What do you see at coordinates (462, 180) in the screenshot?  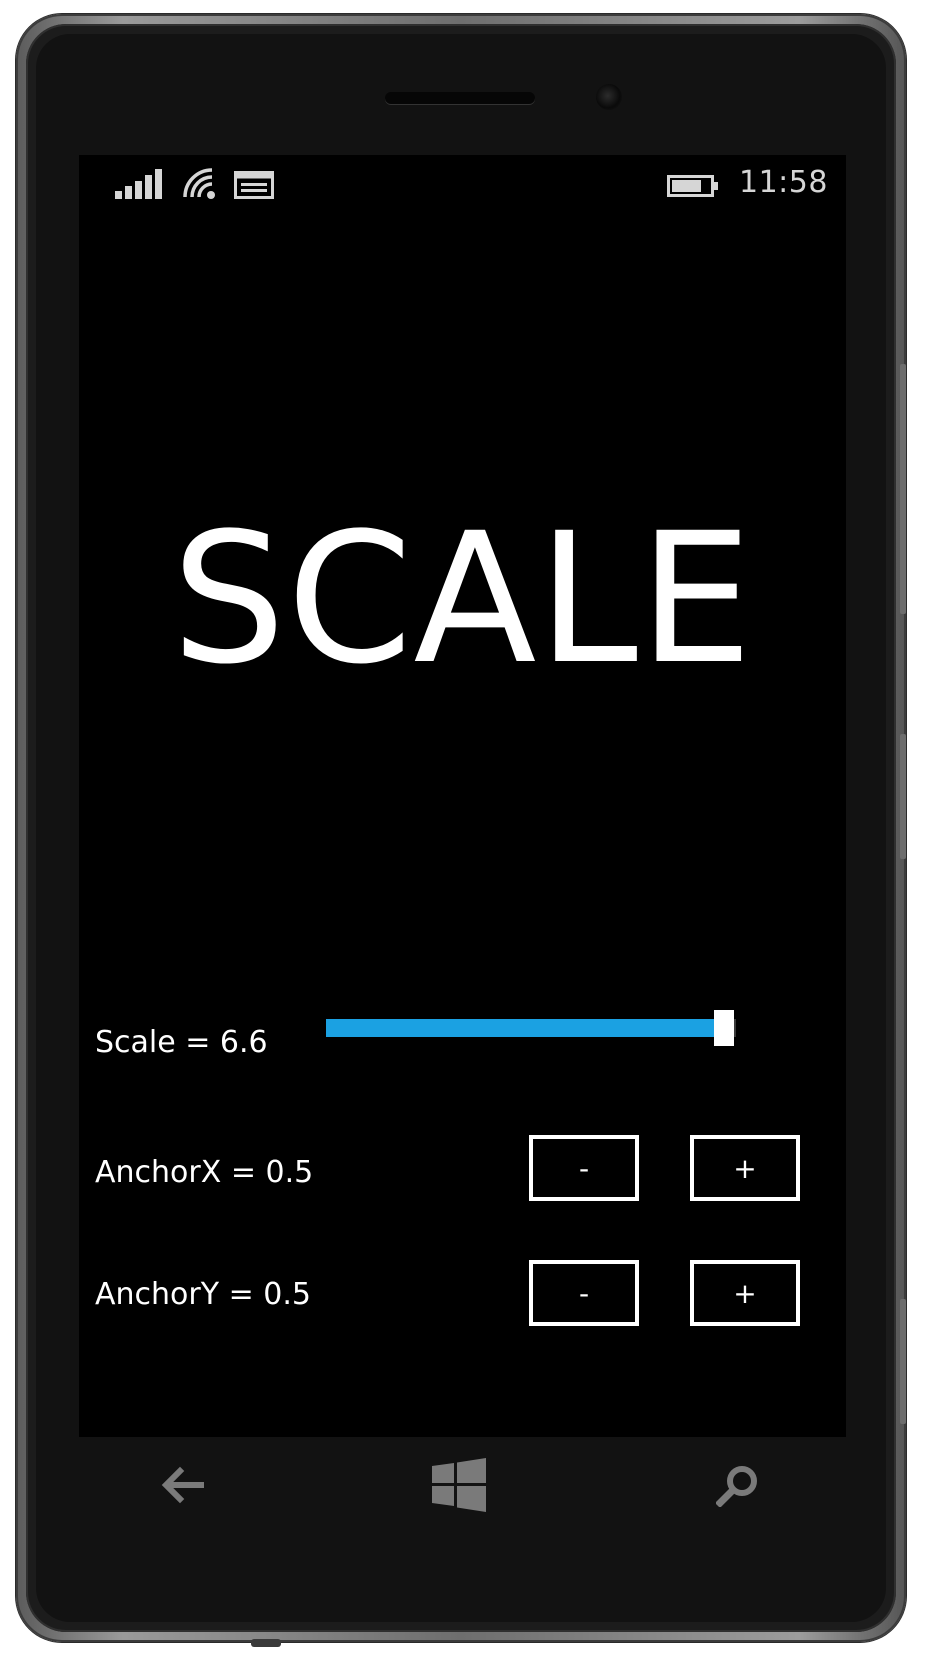 I see `status-bar: 11:58` at bounding box center [462, 180].